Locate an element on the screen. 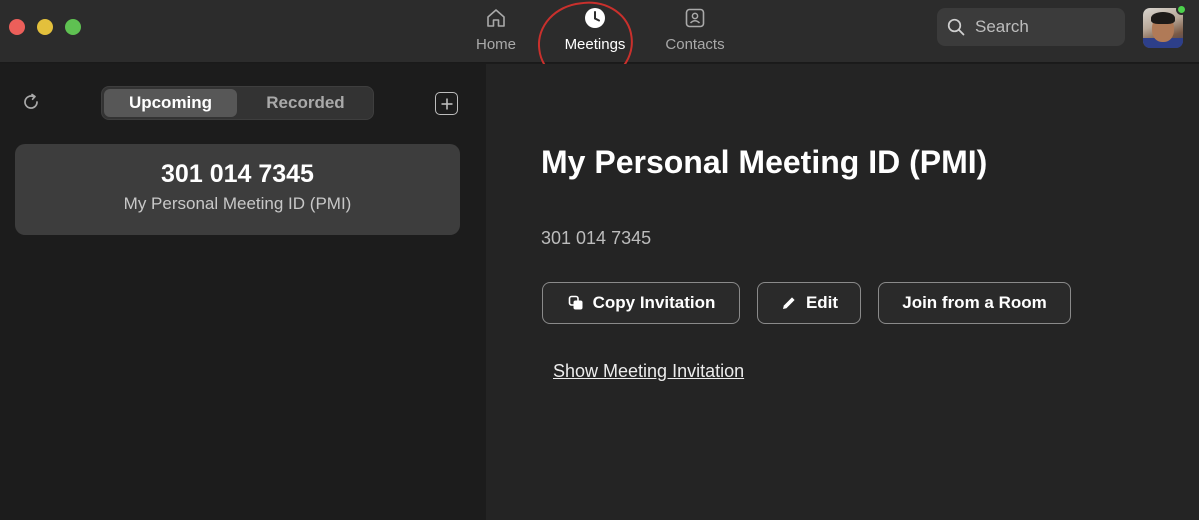 This screenshot has width=1199, height=520. nav-tab-home-label: Home is located at coordinates (495, 44).